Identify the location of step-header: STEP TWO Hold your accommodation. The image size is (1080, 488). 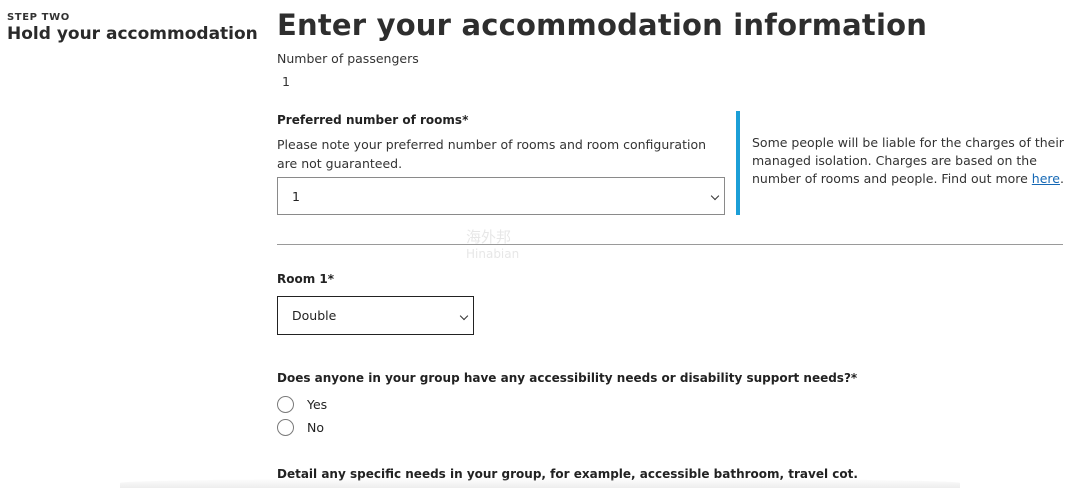
(132, 28).